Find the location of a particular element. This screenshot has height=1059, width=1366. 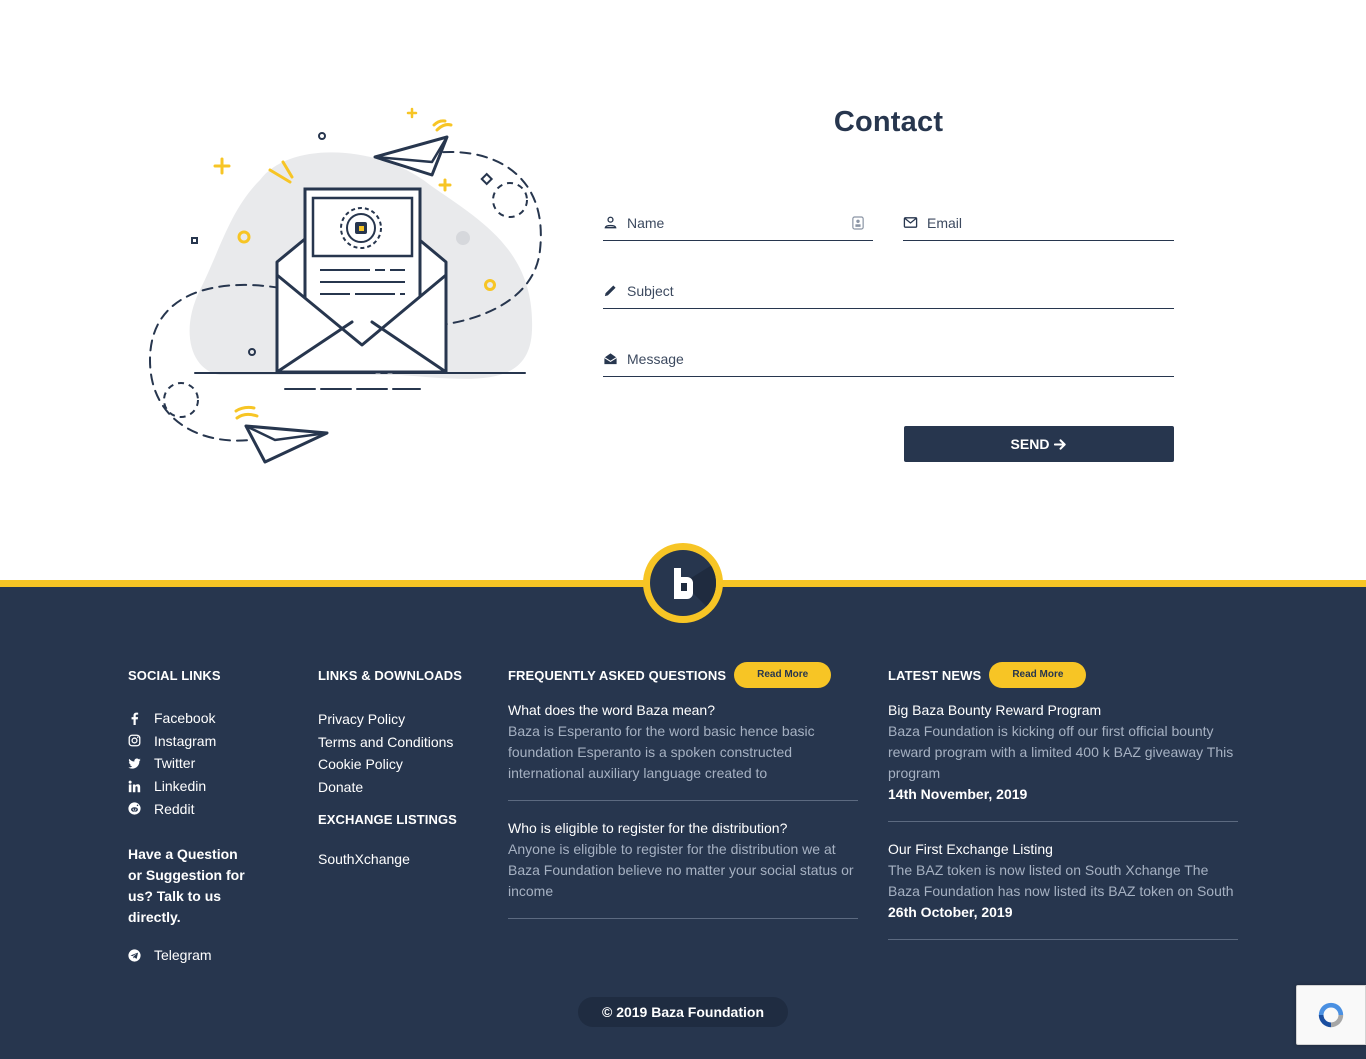

subject-field is located at coordinates (888, 291).